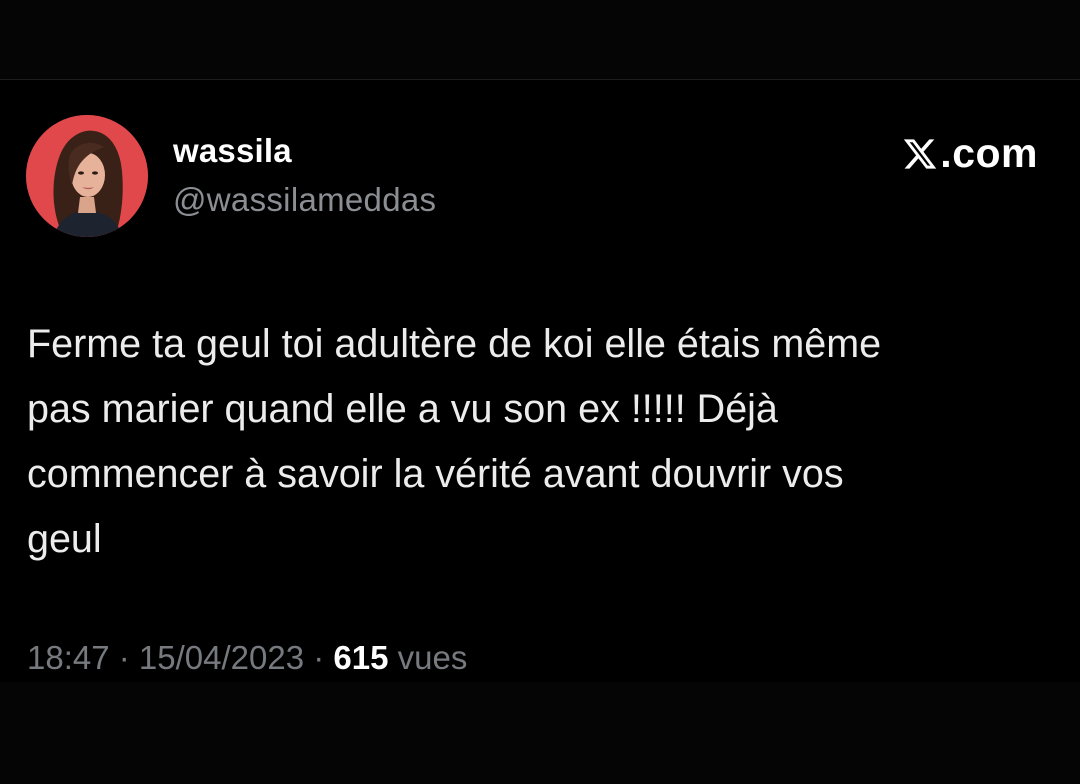 The image size is (1080, 784). I want to click on x-logo-icon, so click(920, 153).